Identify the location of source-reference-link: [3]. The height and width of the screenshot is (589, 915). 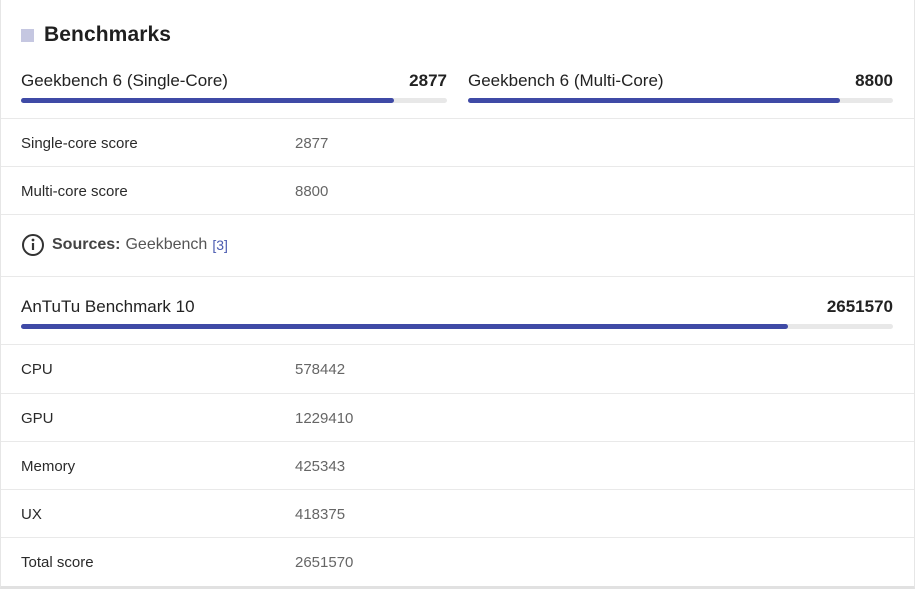
(220, 245).